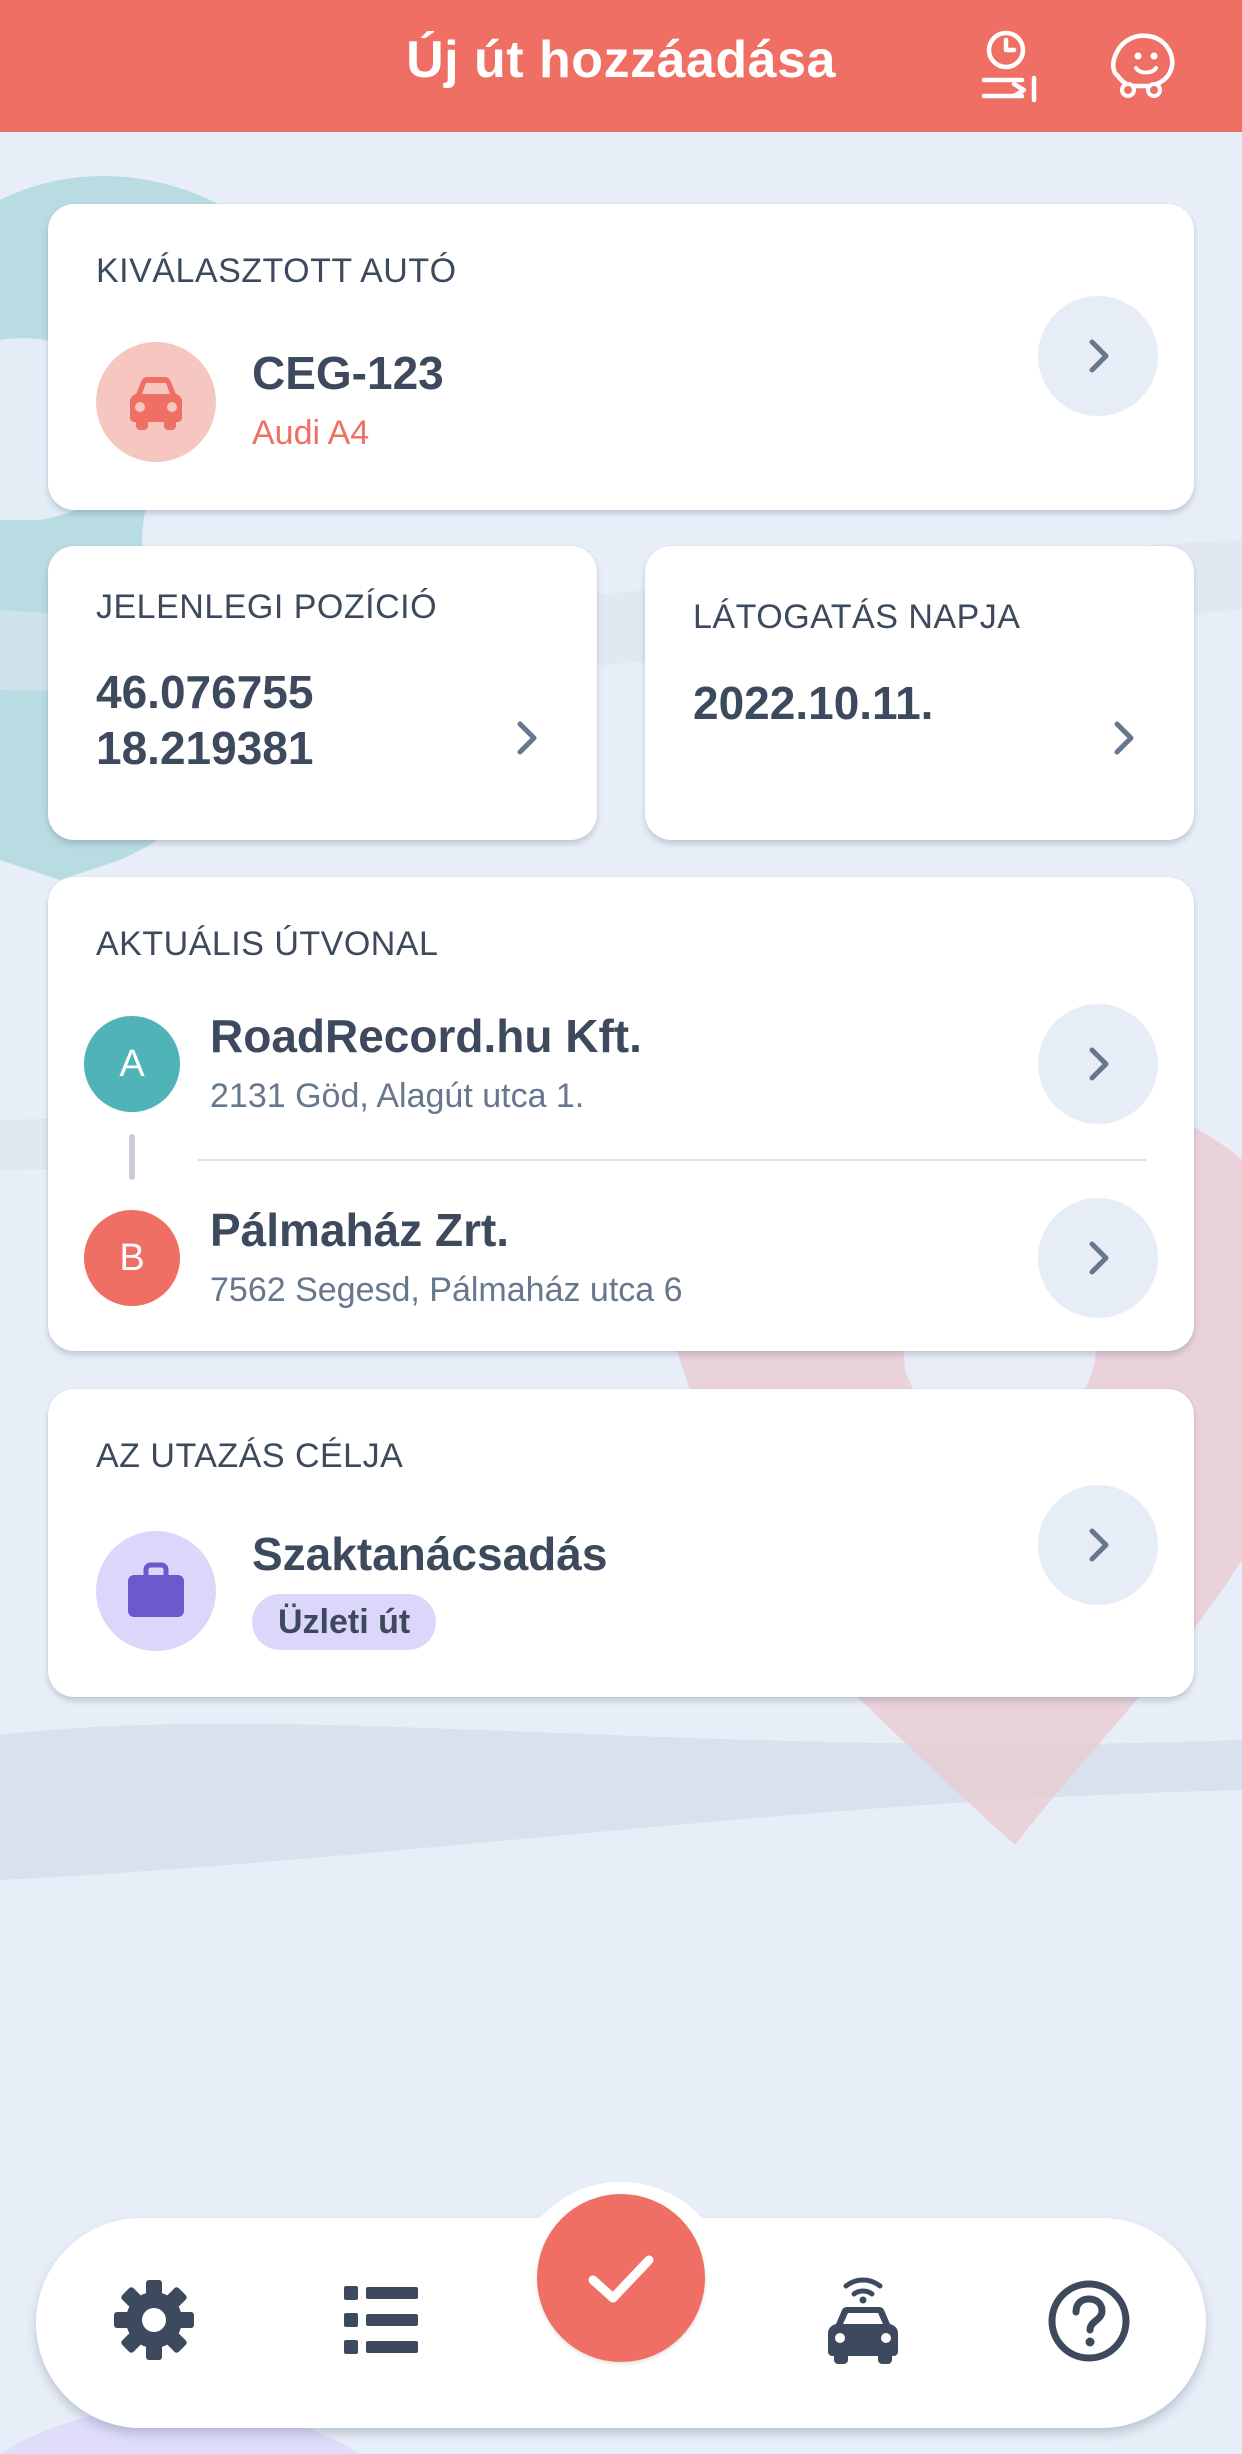 This screenshot has height=2454, width=1242. I want to click on divider, so click(672, 1160).